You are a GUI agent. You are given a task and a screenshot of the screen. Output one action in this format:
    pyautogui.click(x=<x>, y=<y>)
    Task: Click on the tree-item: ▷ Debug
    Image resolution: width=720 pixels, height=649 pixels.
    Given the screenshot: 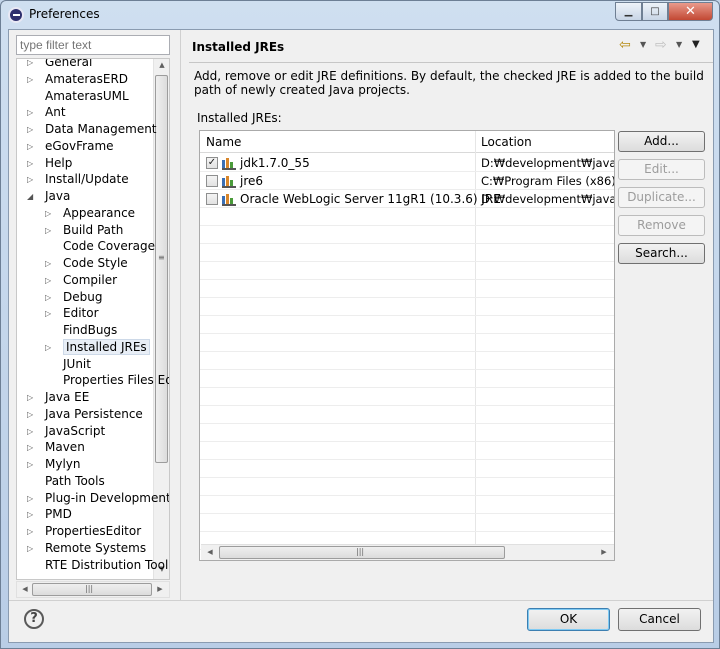 What is the action you would take?
    pyautogui.click(x=73, y=297)
    